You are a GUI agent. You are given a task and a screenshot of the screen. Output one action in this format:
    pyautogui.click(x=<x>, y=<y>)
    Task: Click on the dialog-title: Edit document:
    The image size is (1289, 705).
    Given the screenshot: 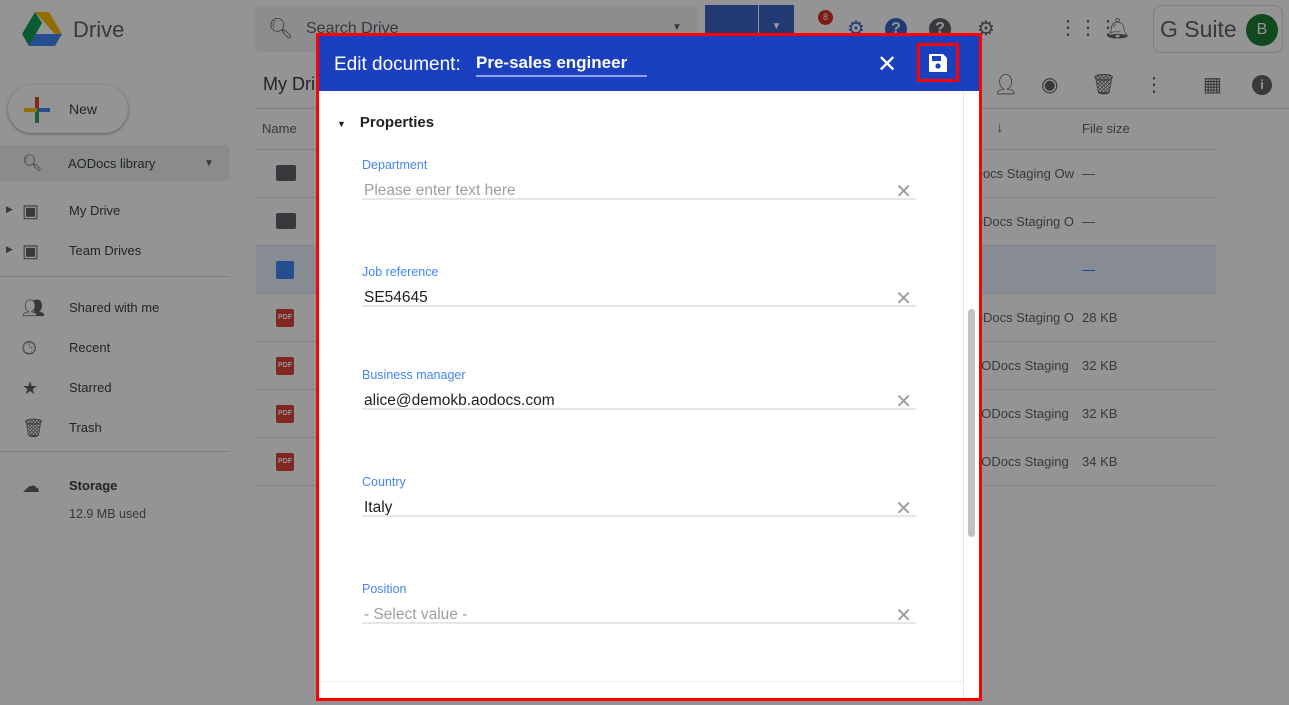 What is the action you would take?
    pyautogui.click(x=397, y=64)
    